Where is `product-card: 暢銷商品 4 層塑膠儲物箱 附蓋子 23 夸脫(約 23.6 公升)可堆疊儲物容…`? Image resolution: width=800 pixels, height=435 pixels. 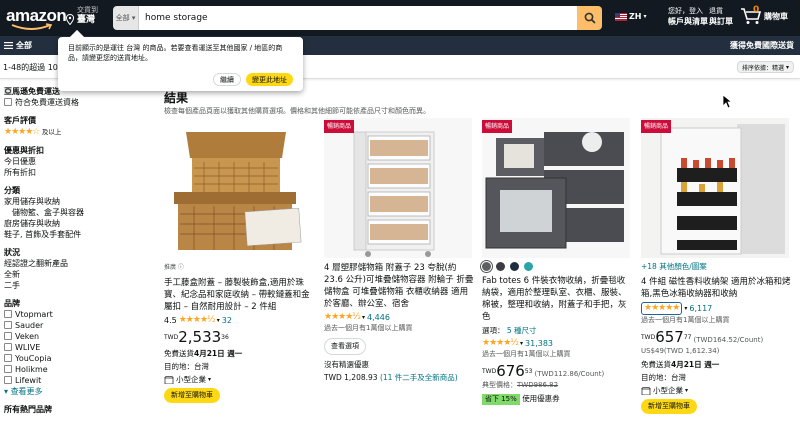 product-card: 暢銷商品 4 層塑膠儲物箱 附蓋子 23 夸脫(約 23.6 公升)可堆疊儲物容… is located at coordinates (399, 250).